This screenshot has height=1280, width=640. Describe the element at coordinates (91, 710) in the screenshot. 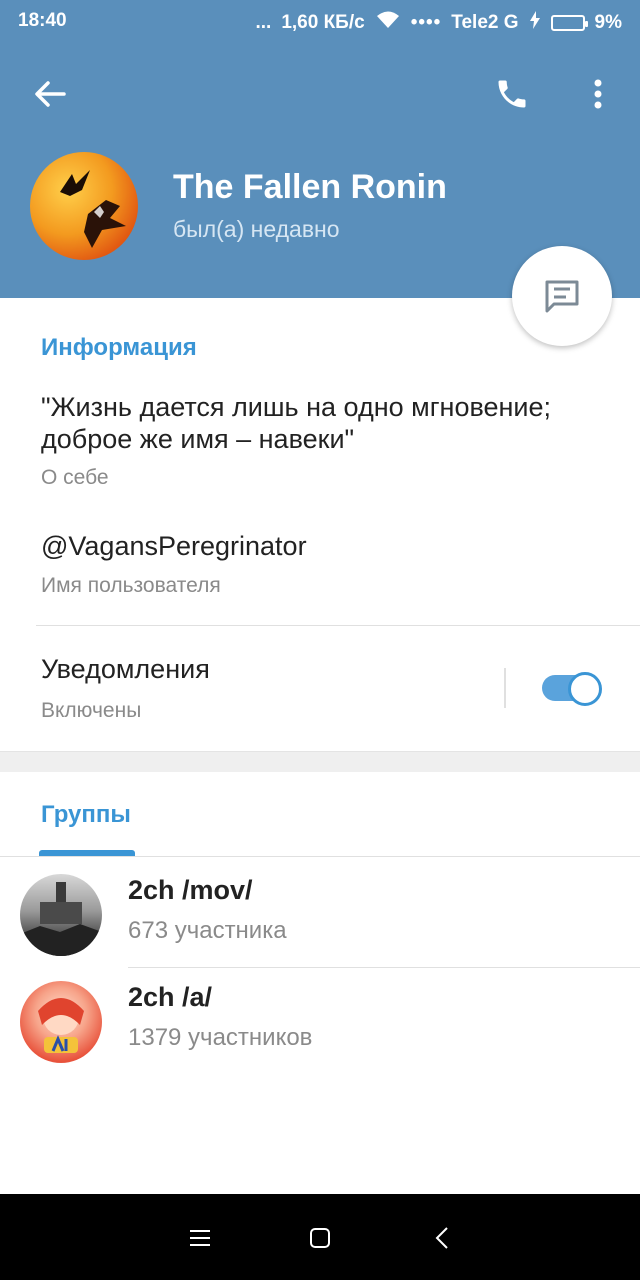

I see `notifications-status: Включены` at that location.